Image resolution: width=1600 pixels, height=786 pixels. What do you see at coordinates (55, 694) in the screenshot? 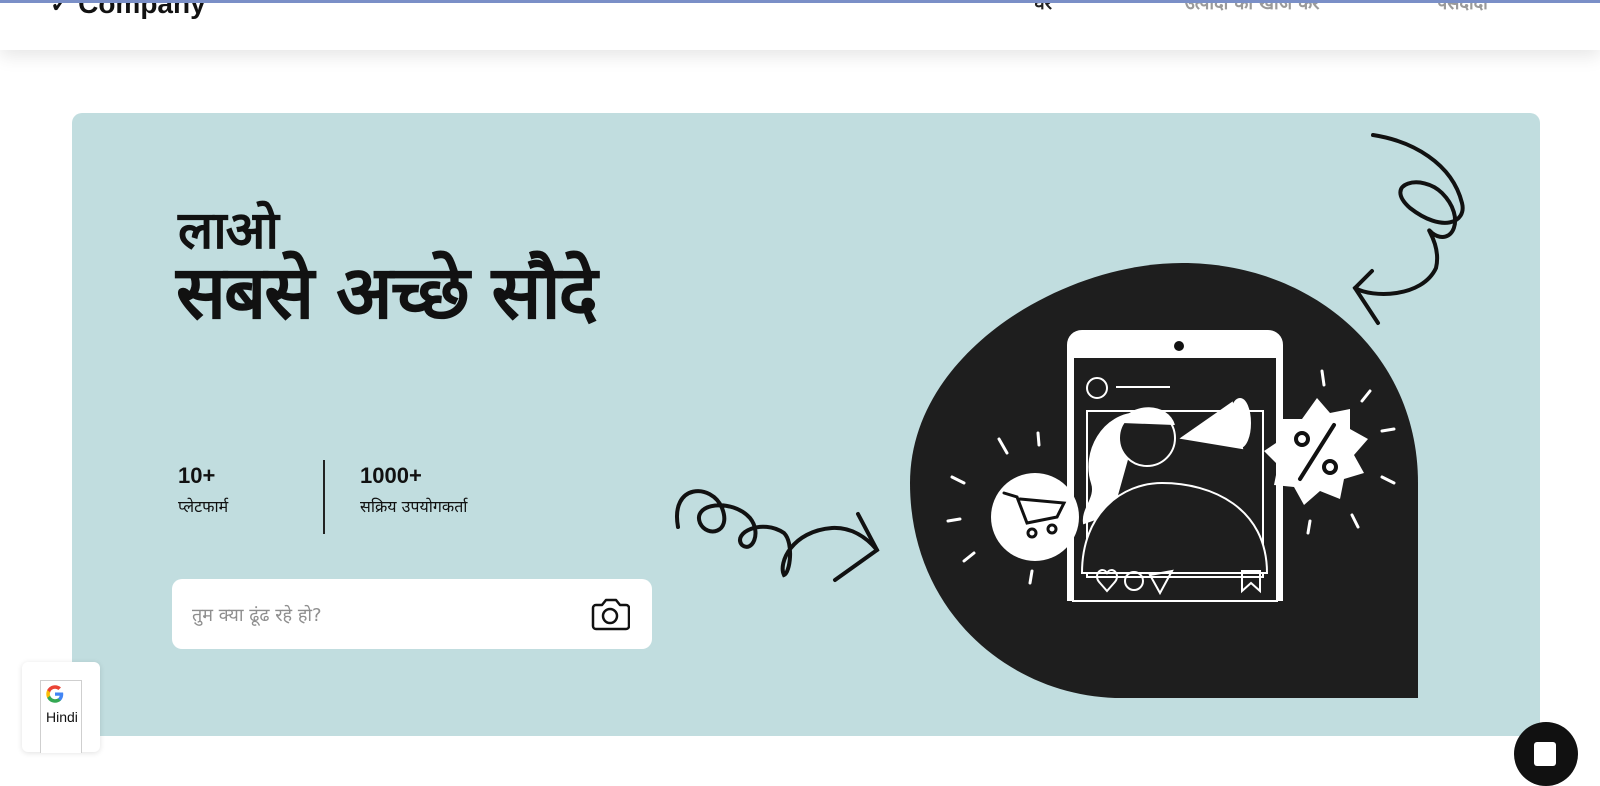
I see `google-g-icon` at bounding box center [55, 694].